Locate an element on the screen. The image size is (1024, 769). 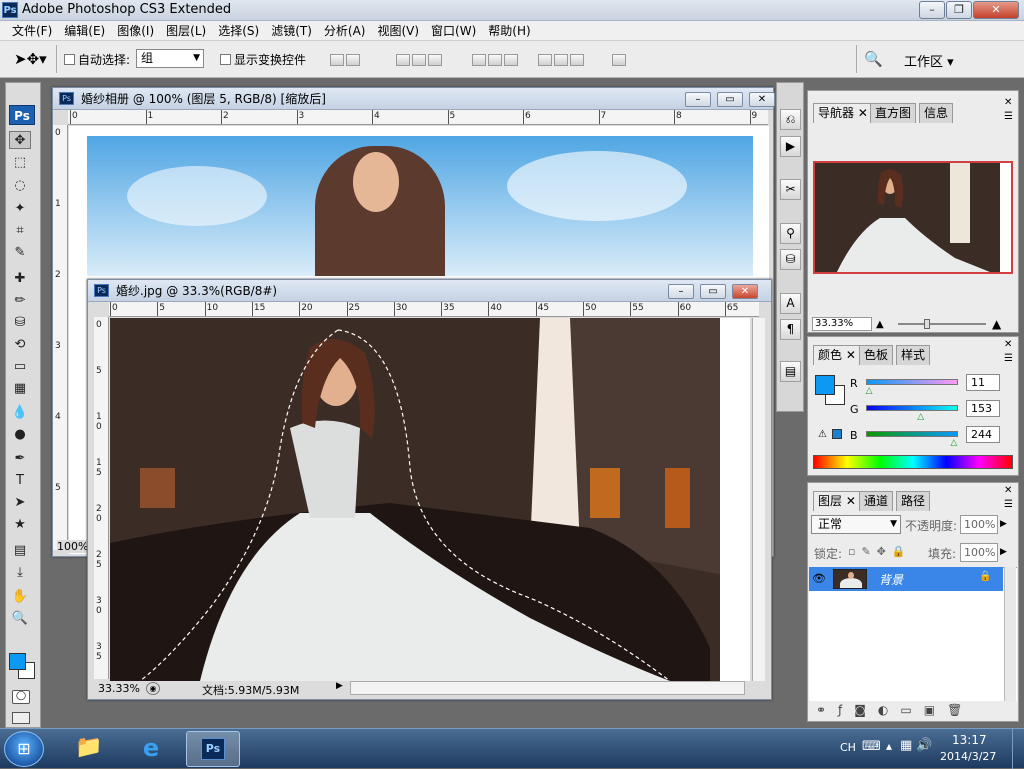
blend-mode-dropdown: 正常 ▼ is located at coordinates (856, 524).